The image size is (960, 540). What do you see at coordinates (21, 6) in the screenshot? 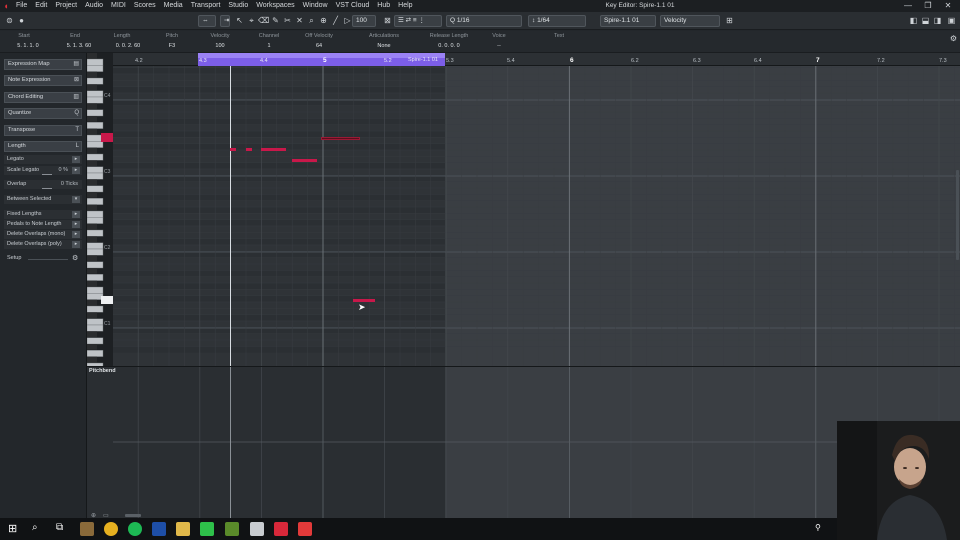
I see `menu-file: File` at bounding box center [21, 6].